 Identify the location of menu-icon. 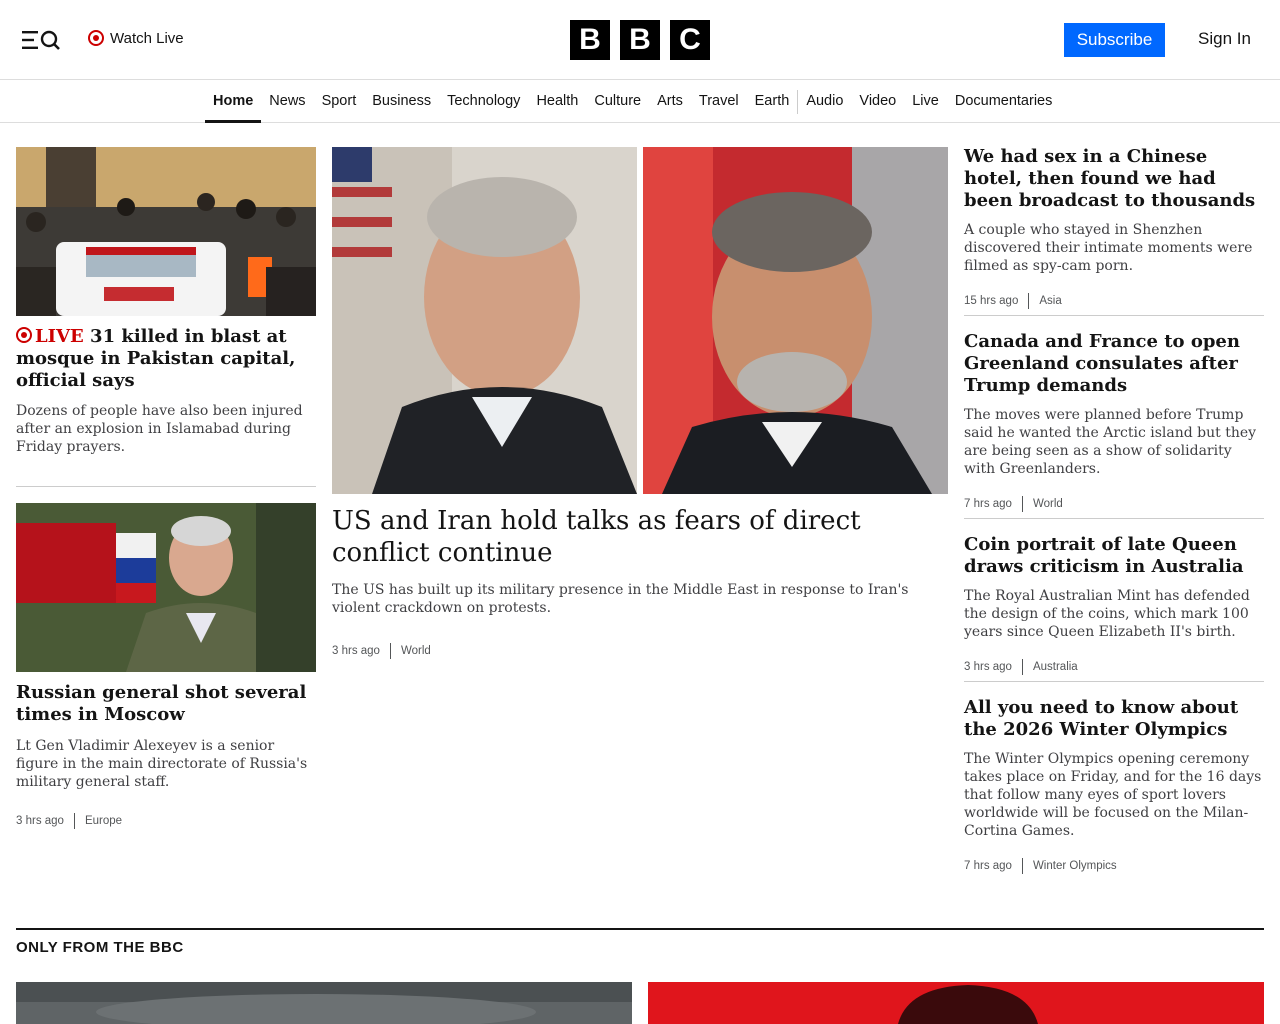
(41, 40).